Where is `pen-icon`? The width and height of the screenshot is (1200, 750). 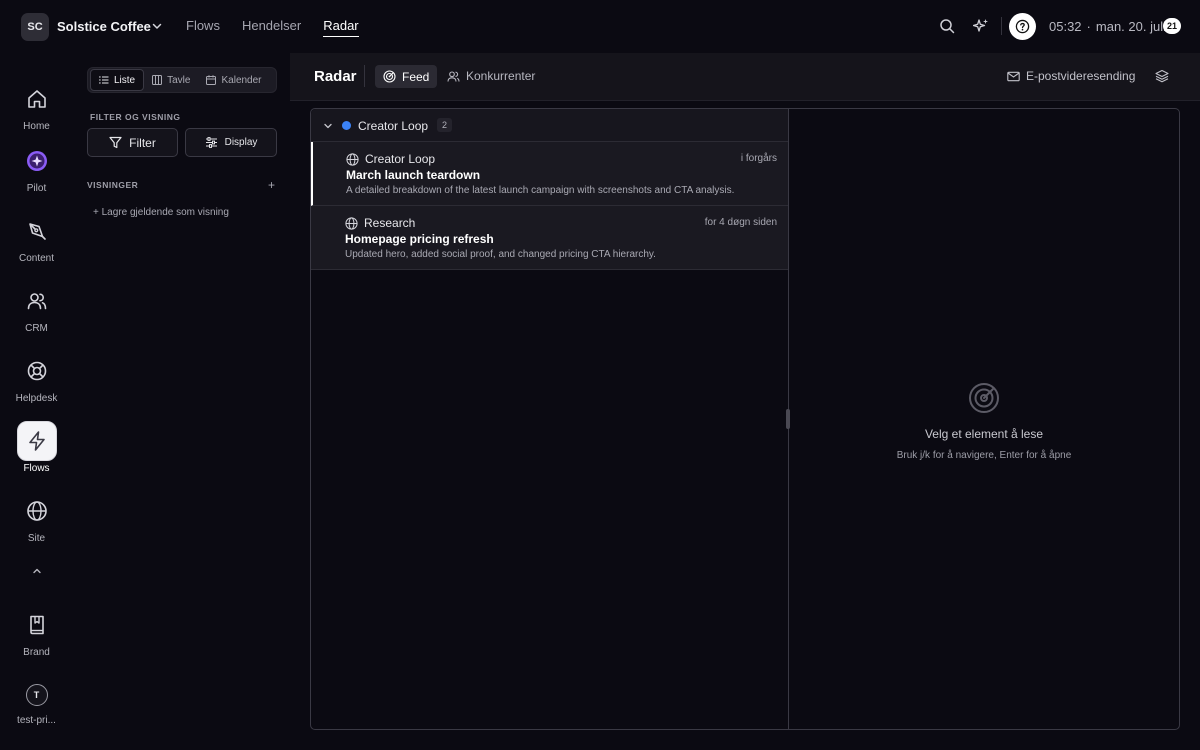
pen-icon is located at coordinates (37, 231).